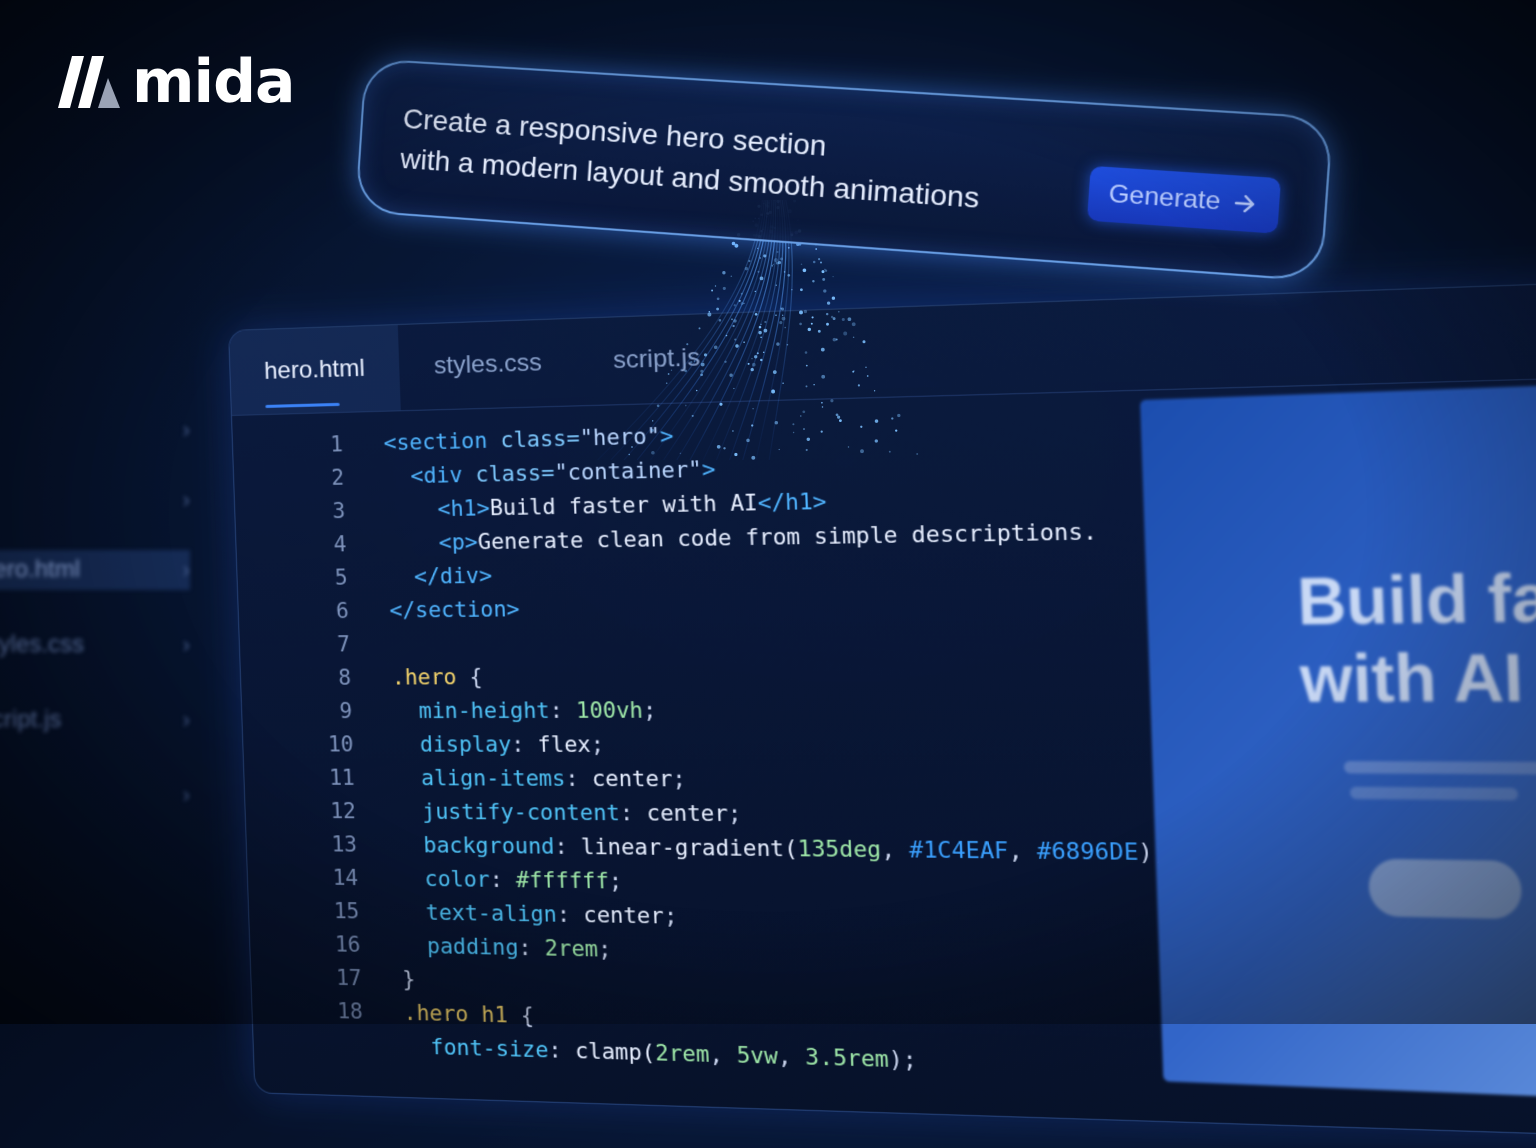 This screenshot has height=1148, width=1536. I want to click on code-line: display: flex;, so click(779, 746).